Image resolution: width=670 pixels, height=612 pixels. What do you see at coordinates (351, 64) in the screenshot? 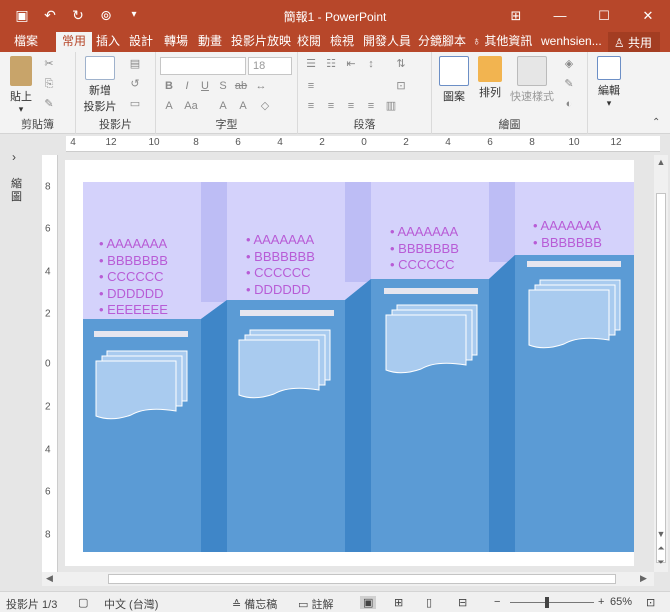
I see `decrease-indent-icon: ⇤` at bounding box center [351, 64].